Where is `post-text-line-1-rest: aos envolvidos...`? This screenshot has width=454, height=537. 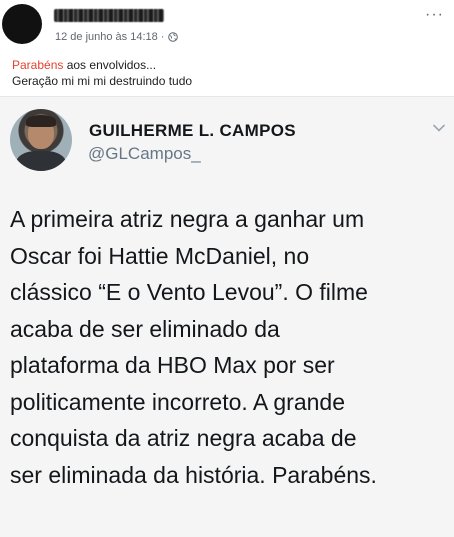
post-text-line-1-rest: aos envolvidos... is located at coordinates (110, 65).